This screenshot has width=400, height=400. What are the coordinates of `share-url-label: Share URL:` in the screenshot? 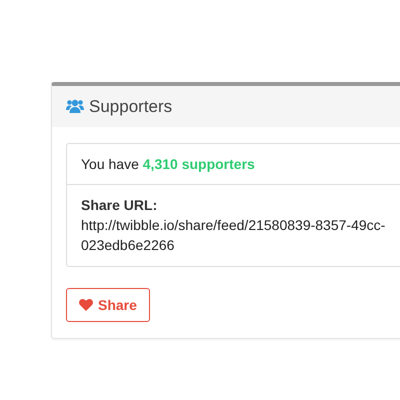 It's located at (119, 205).